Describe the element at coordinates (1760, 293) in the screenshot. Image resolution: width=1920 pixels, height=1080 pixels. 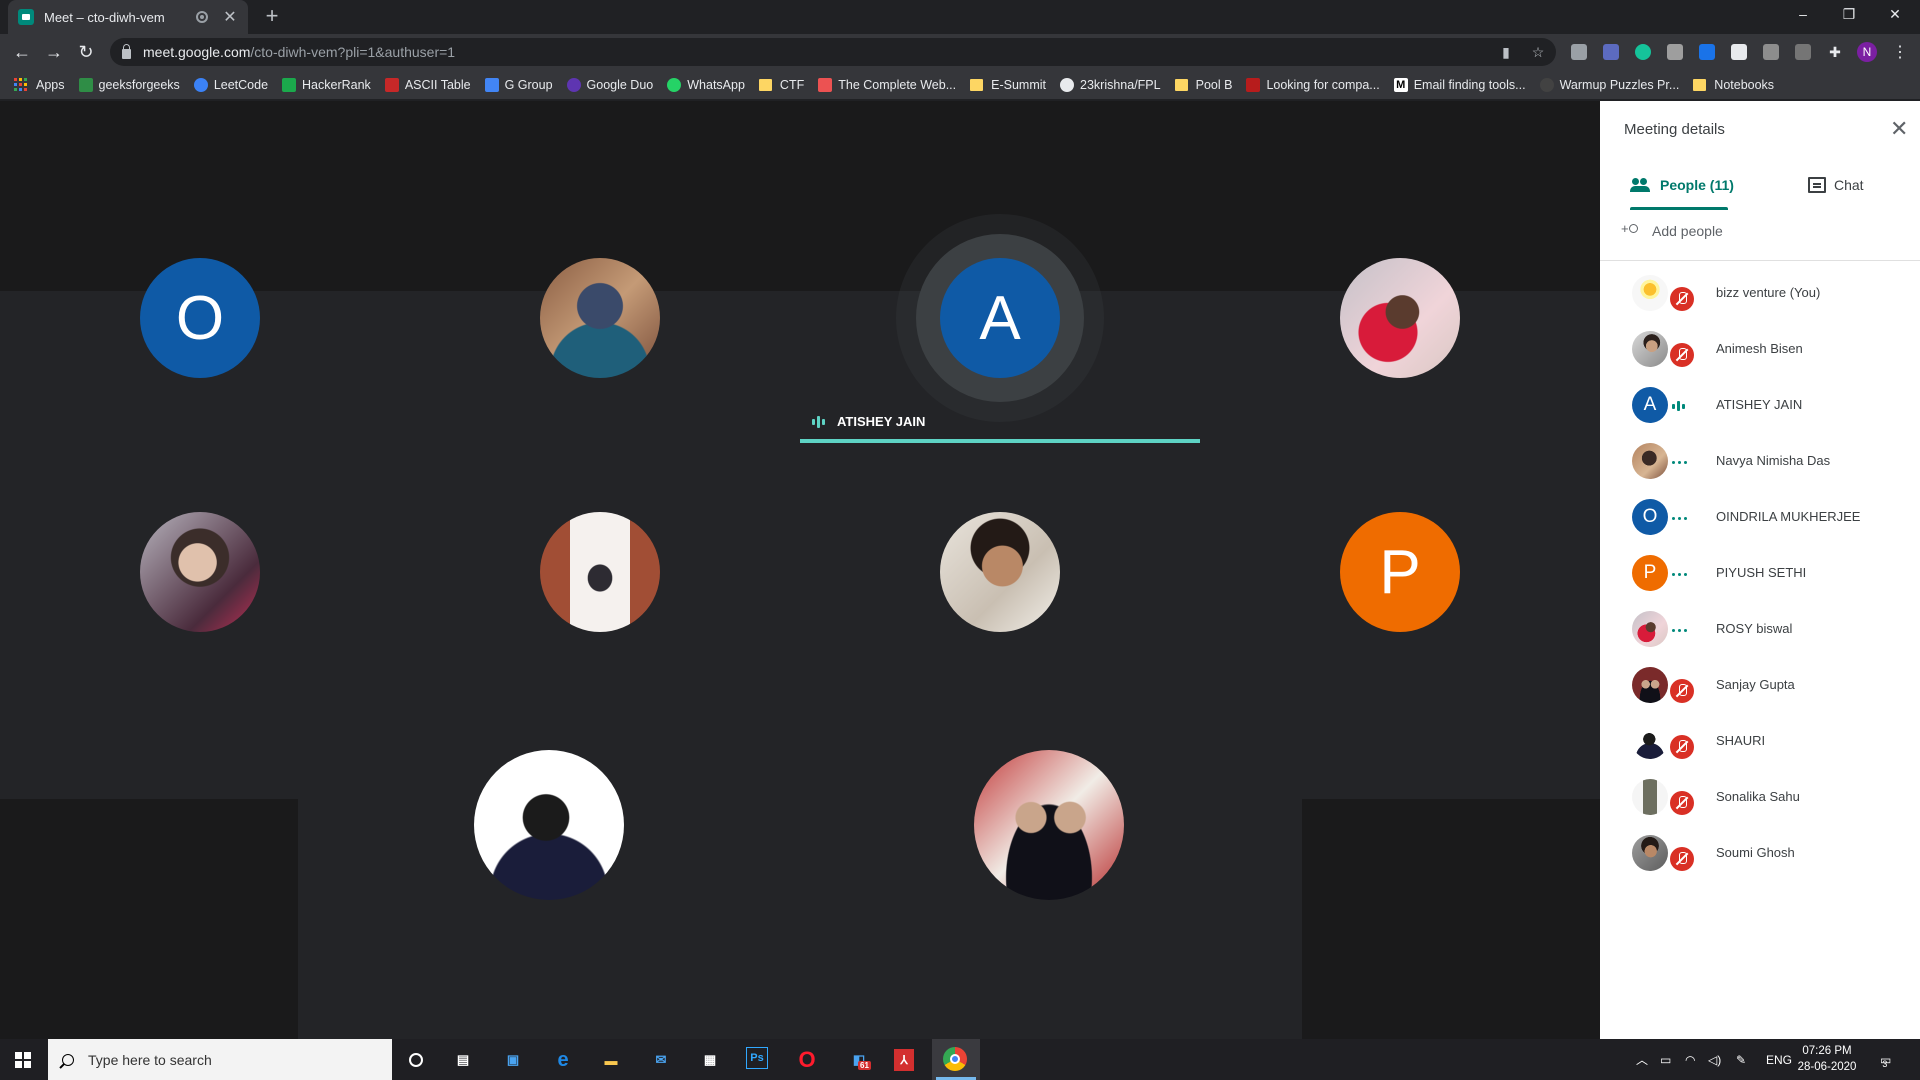
I see `list-item: bizz venture (You)` at that location.